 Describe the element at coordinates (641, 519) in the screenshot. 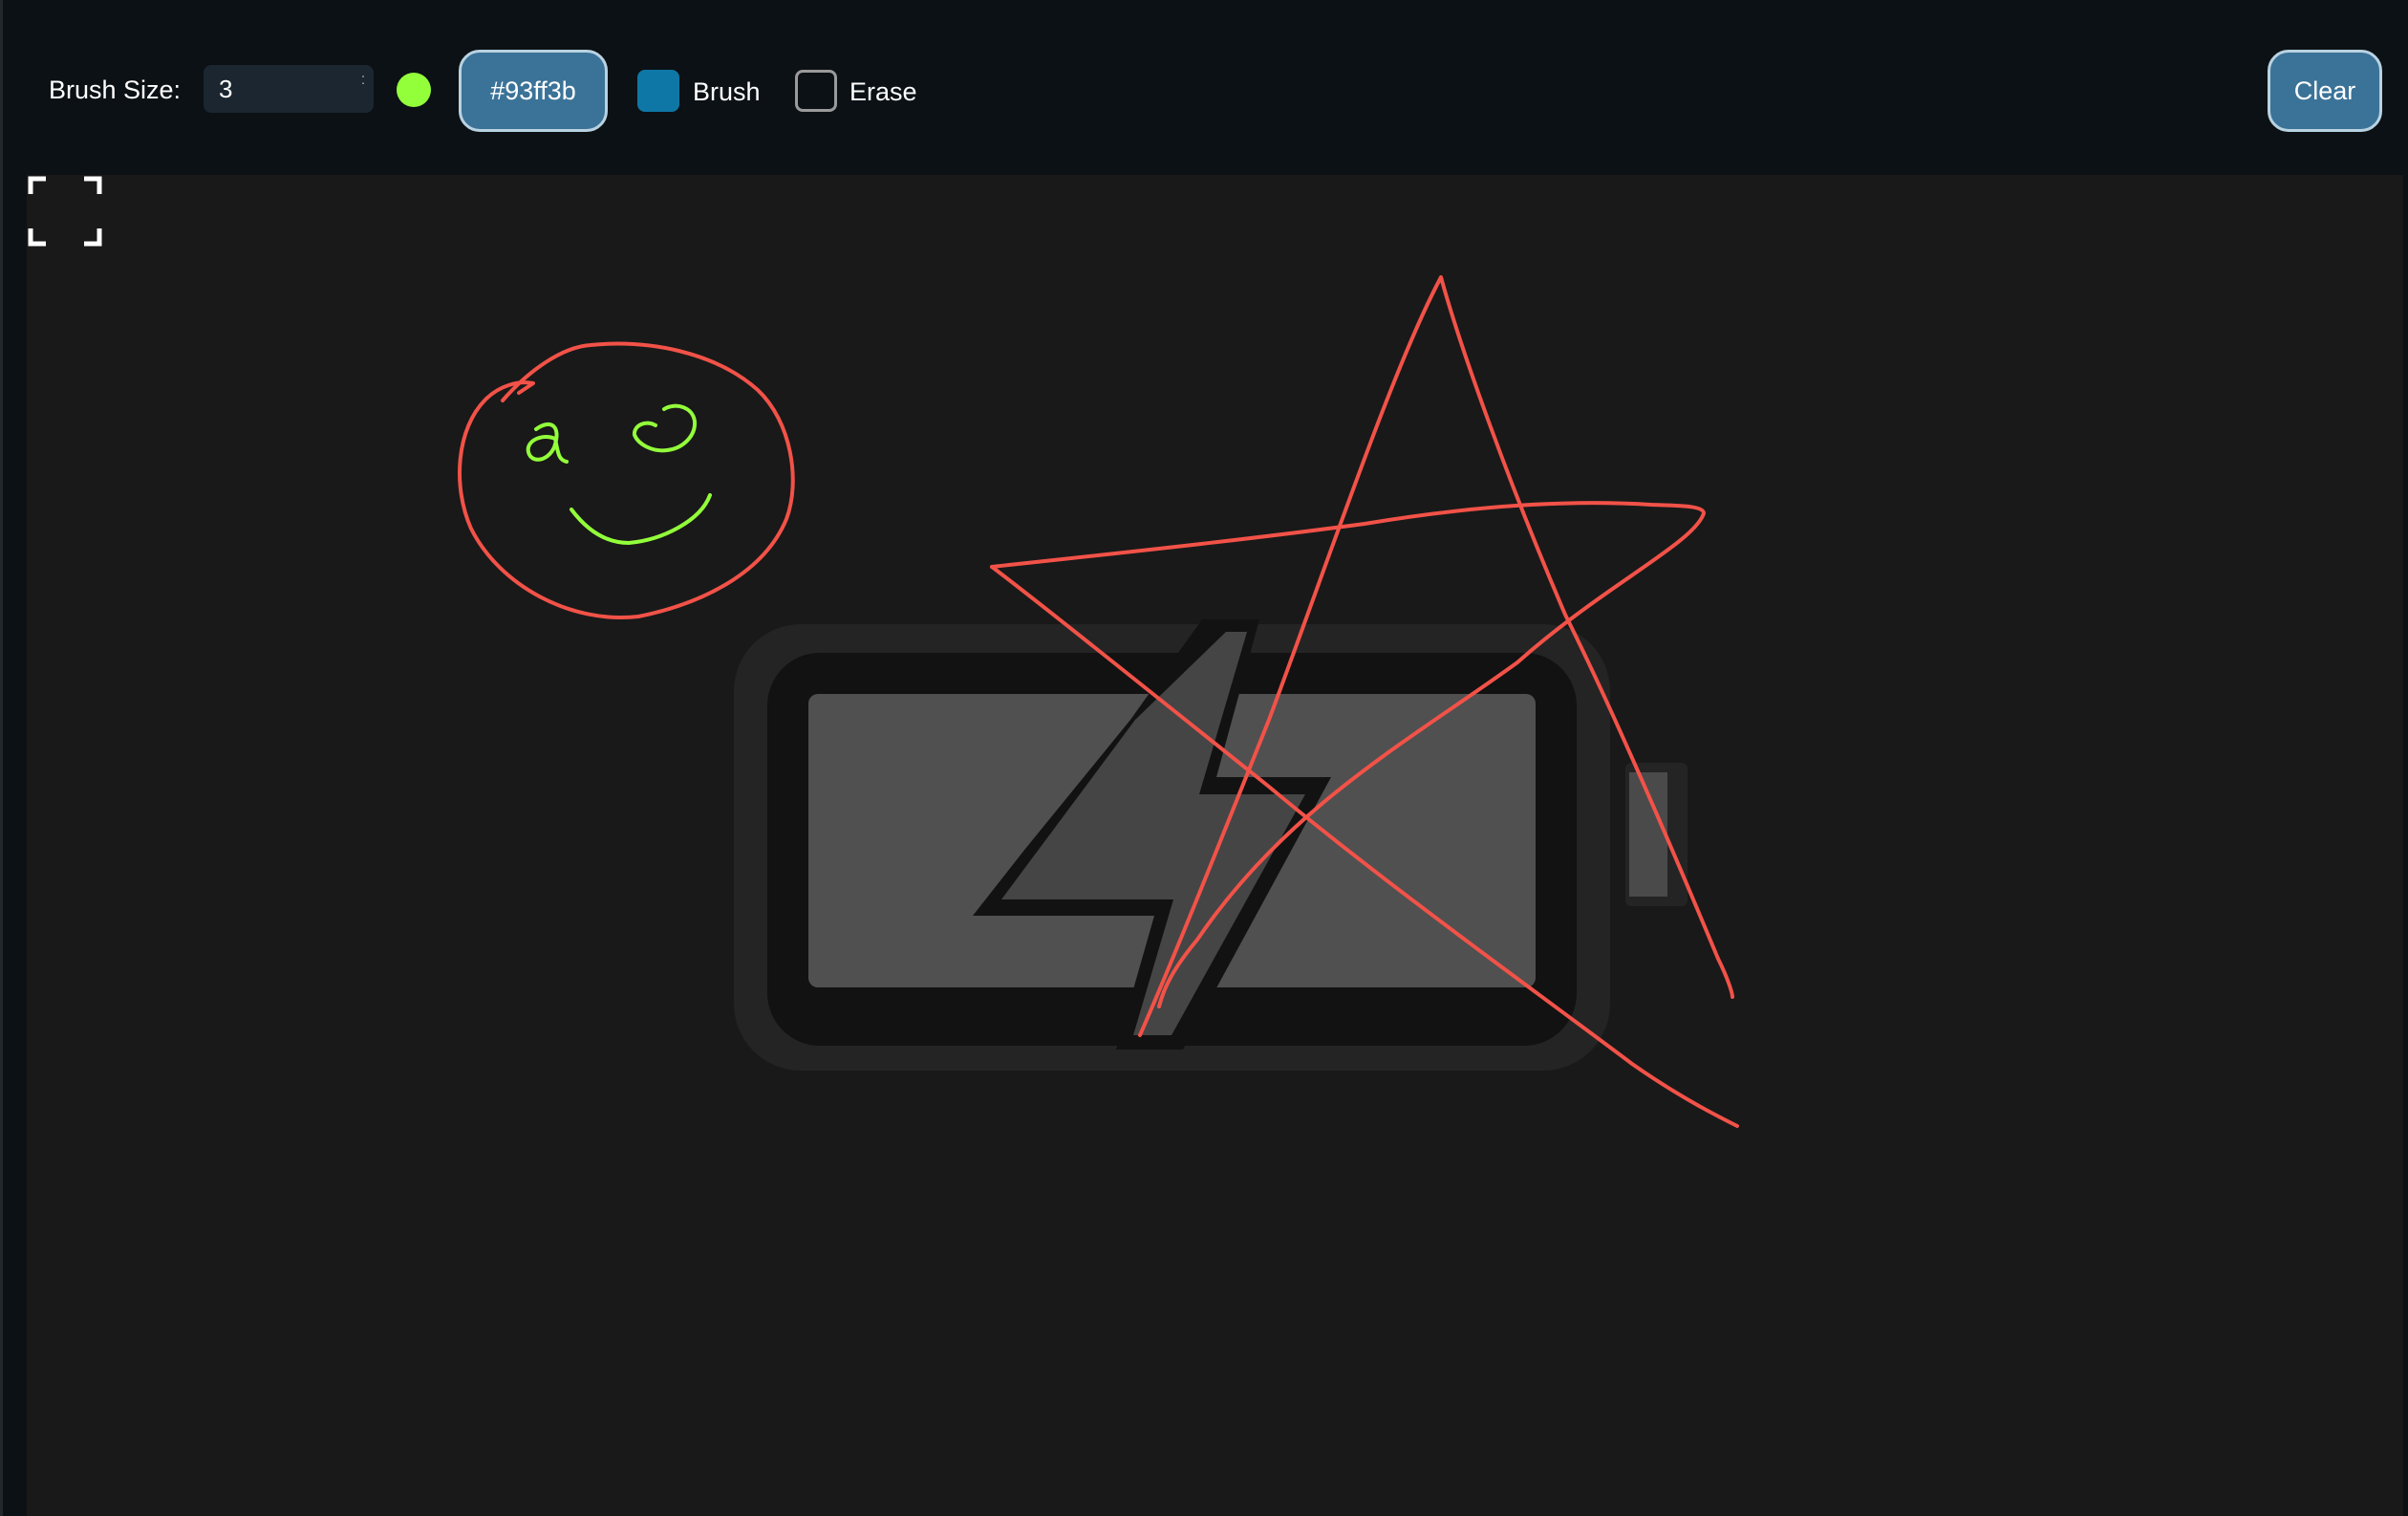

I see `smiley-mouth-stroke` at that location.